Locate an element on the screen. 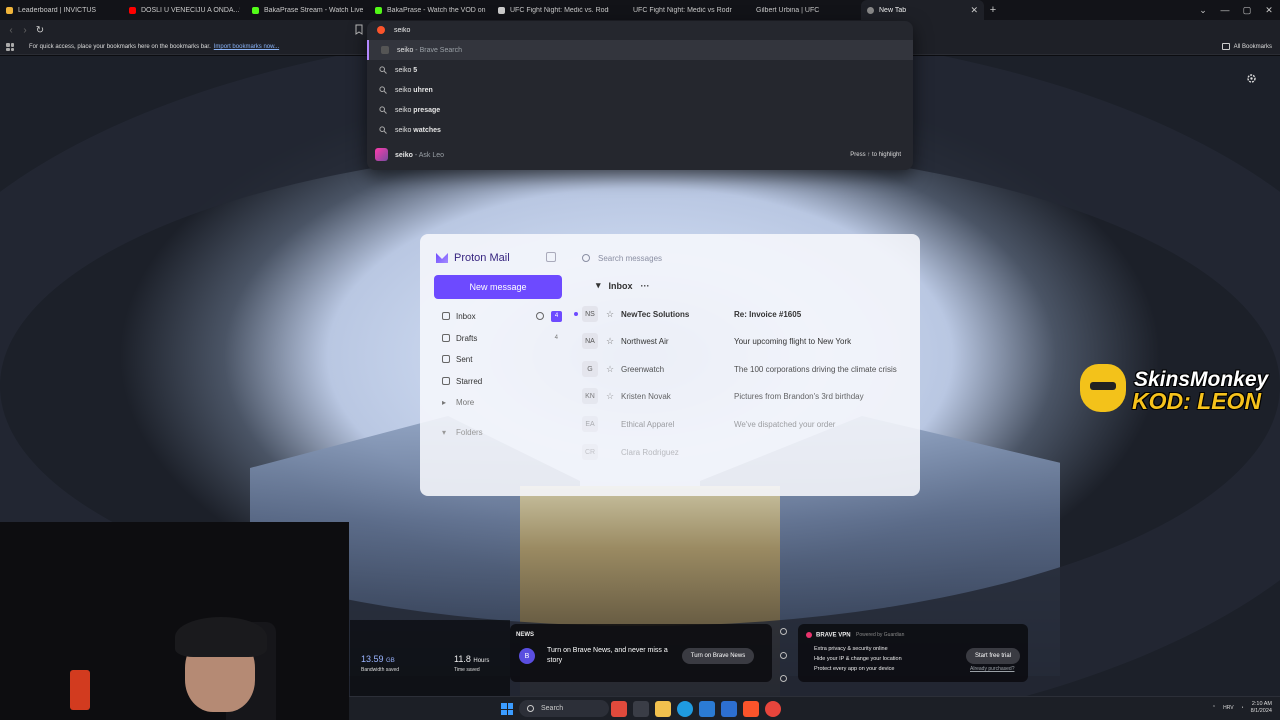  tab-title: DOSLI U VENECIJU A ONDA...*ODLE is located at coordinates (190, 10).